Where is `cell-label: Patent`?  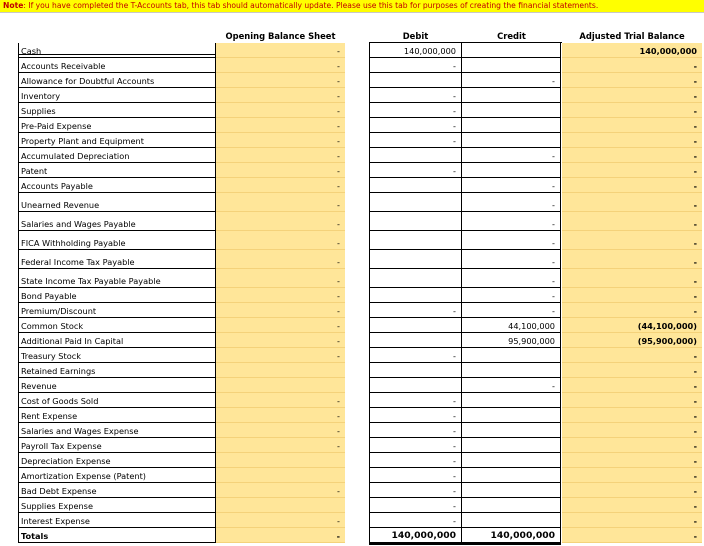 cell-label: Patent is located at coordinates (117, 170).